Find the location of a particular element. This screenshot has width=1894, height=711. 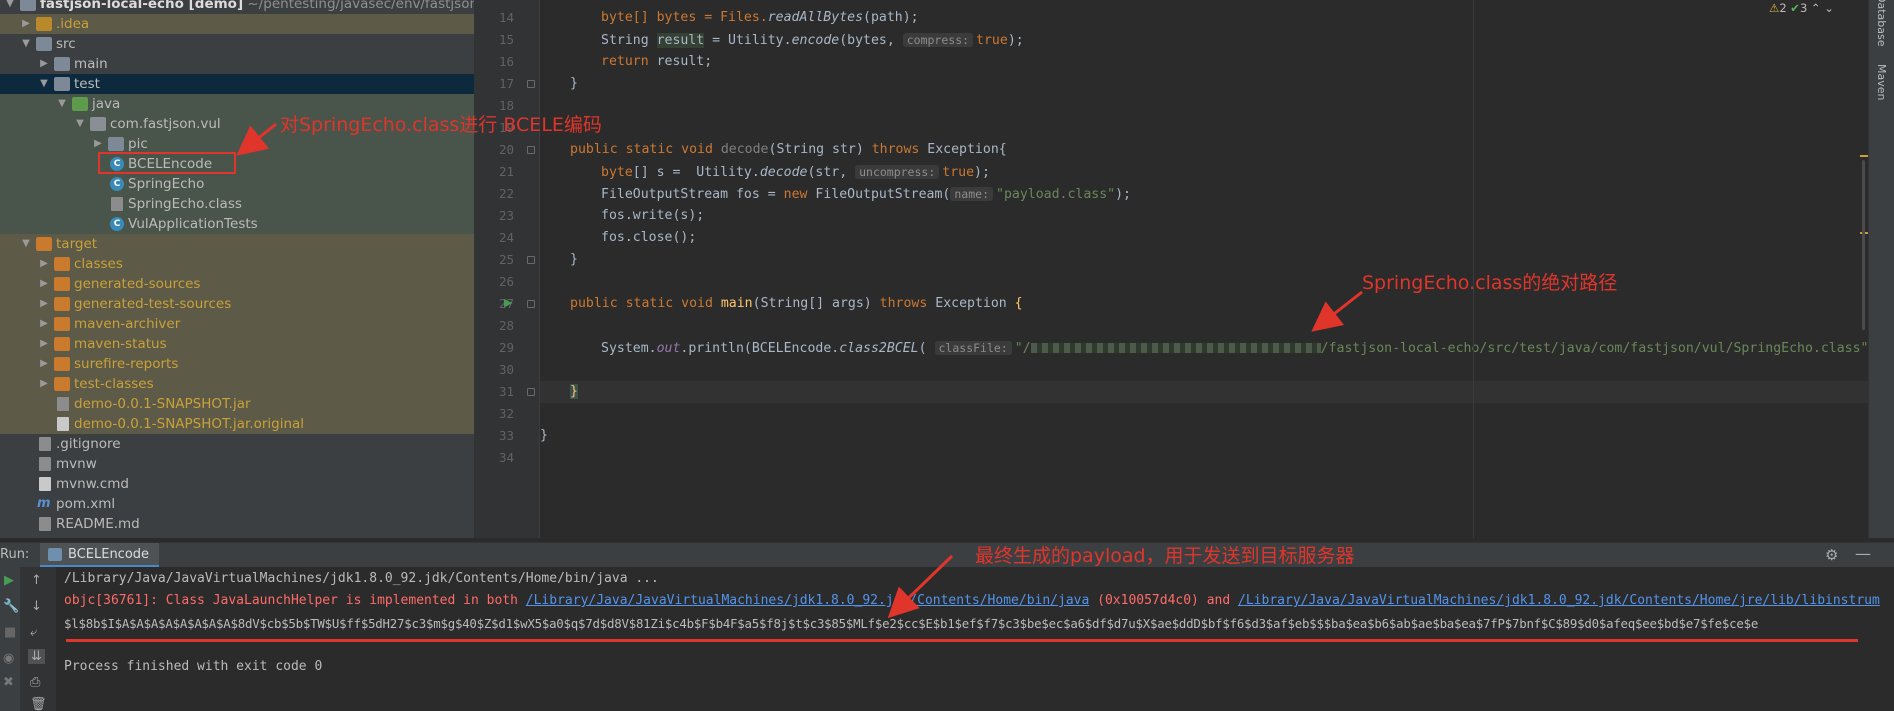

close-icon: ✖ is located at coordinates (8, 682).